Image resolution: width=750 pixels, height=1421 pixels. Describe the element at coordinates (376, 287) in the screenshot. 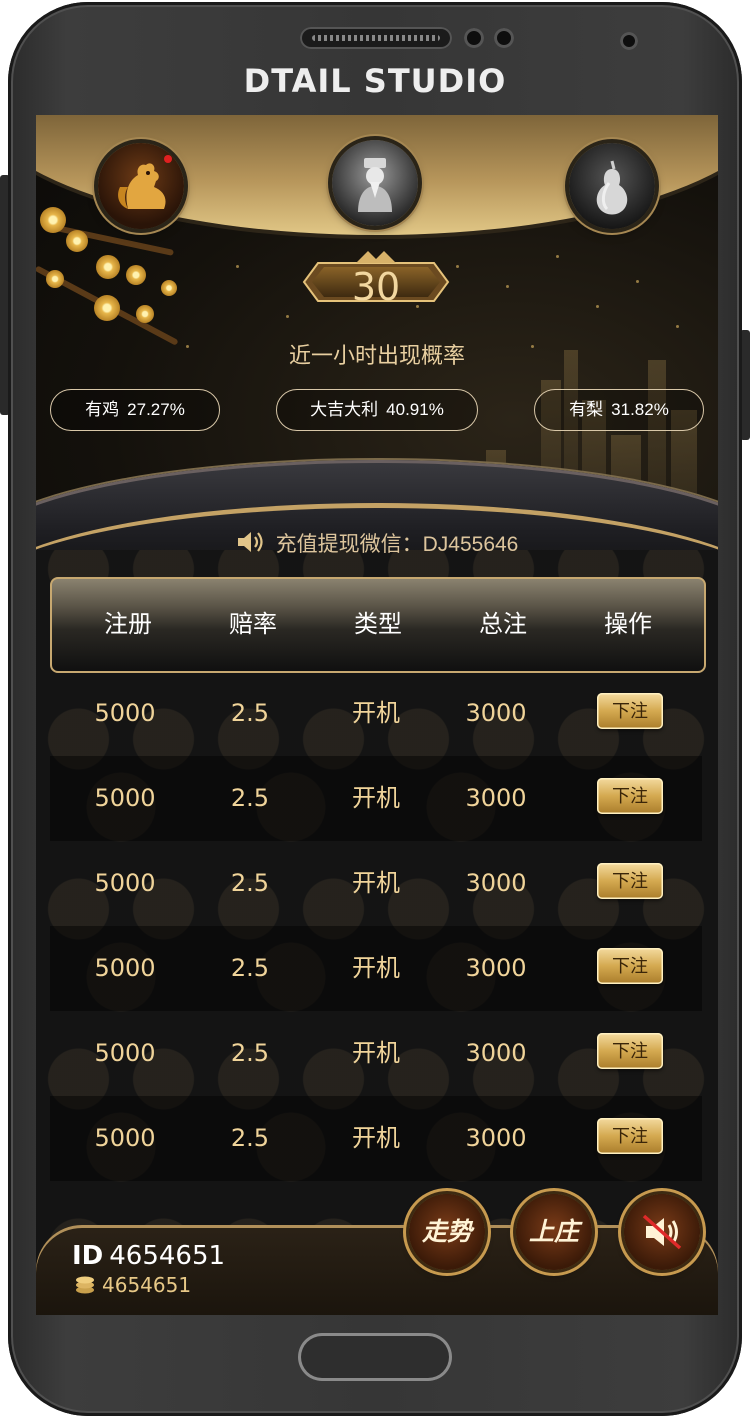

I see `round-count: 30` at that location.